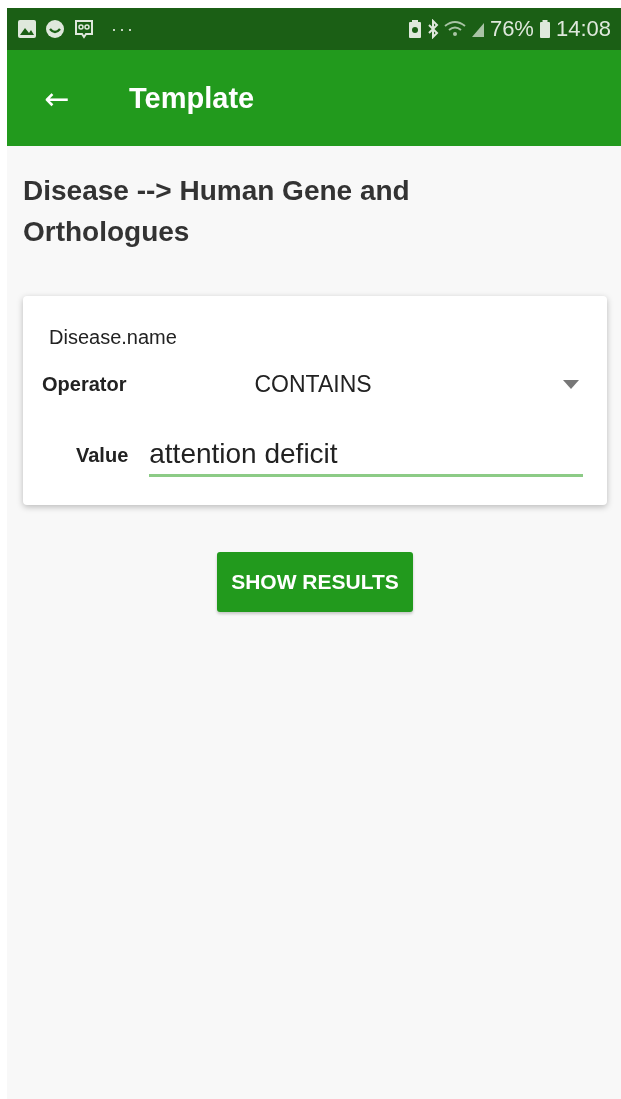 The height and width of the screenshot is (1099, 621). Describe the element at coordinates (102, 455) in the screenshot. I see `value-label: Value` at that location.